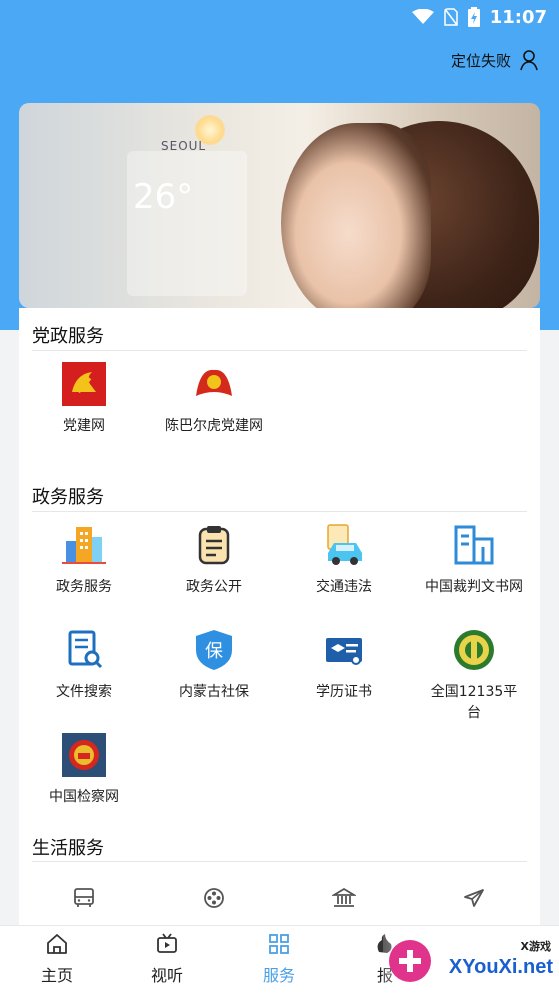  What do you see at coordinates (535, 946) in the screenshot?
I see `watermark-small-text: X游戏` at bounding box center [535, 946].